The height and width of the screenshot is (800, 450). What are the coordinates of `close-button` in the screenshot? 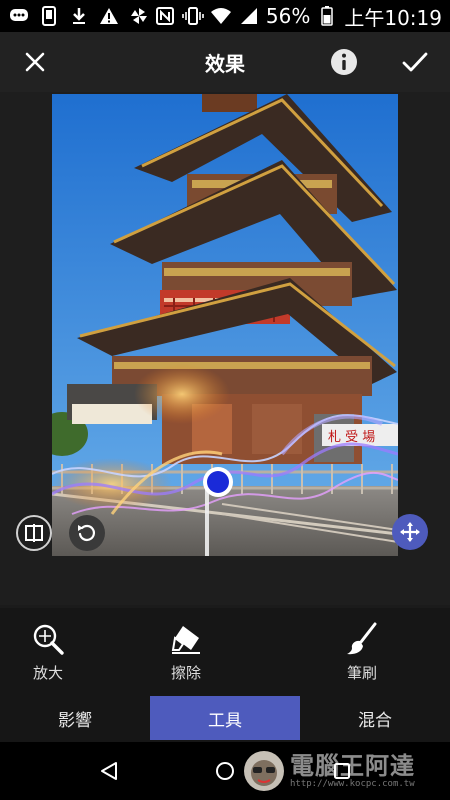 It's located at (35, 62).